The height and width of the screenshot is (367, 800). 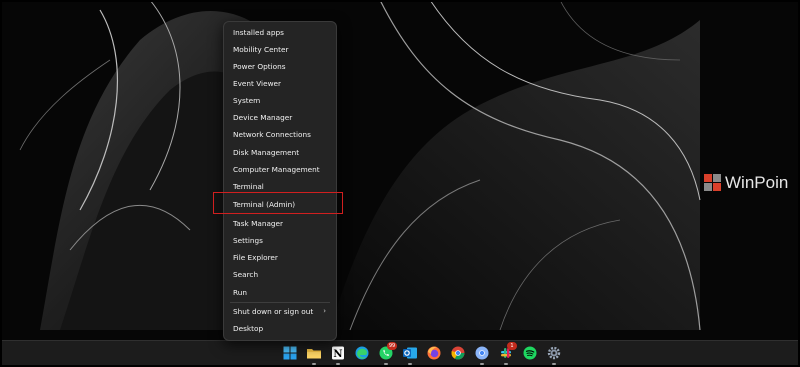 I want to click on spotify-icon, so click(x=530, y=353).